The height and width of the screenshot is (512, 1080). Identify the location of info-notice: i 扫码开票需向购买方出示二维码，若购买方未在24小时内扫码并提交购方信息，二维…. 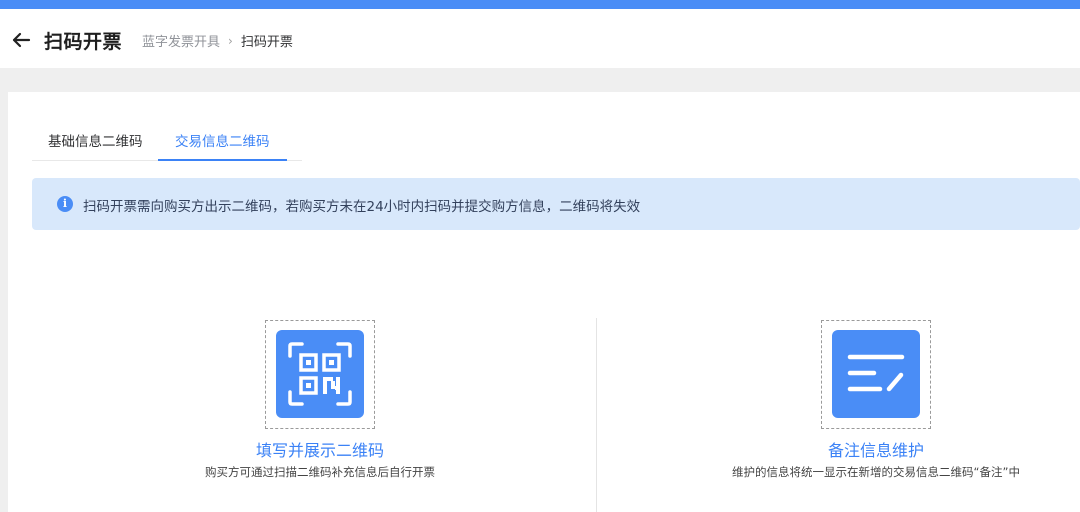
(556, 204).